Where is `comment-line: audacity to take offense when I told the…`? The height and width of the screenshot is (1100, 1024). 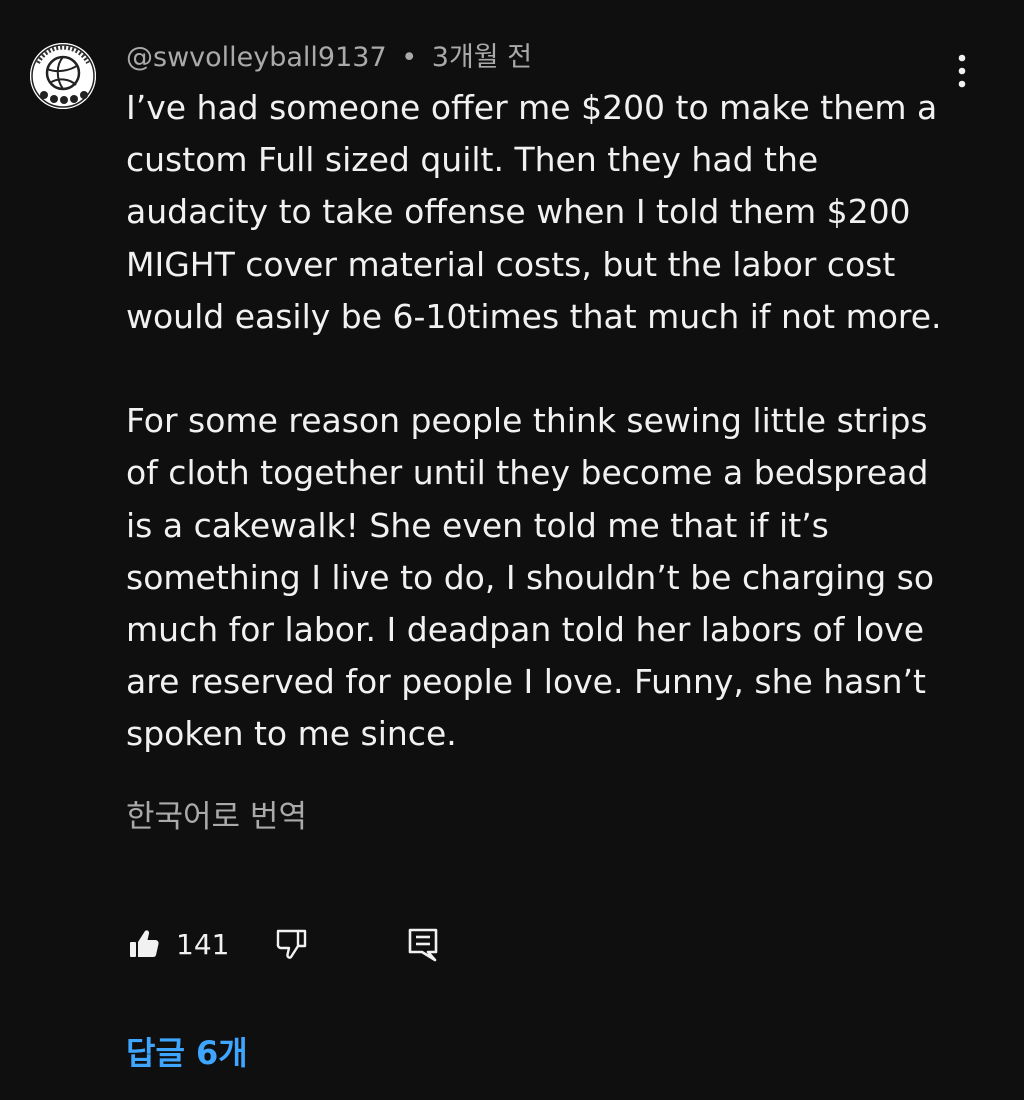 comment-line: audacity to take offense when I told the… is located at coordinates (518, 212).